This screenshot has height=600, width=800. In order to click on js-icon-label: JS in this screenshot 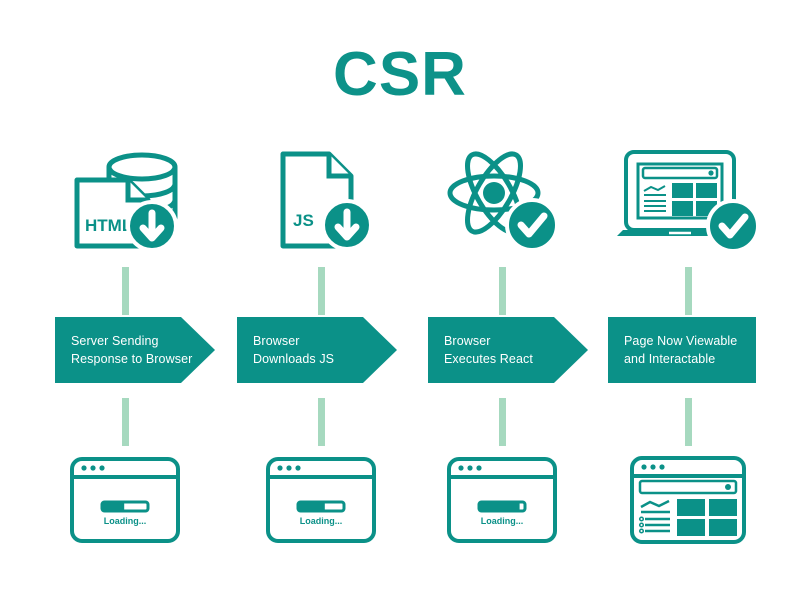, I will do `click(303, 220)`.